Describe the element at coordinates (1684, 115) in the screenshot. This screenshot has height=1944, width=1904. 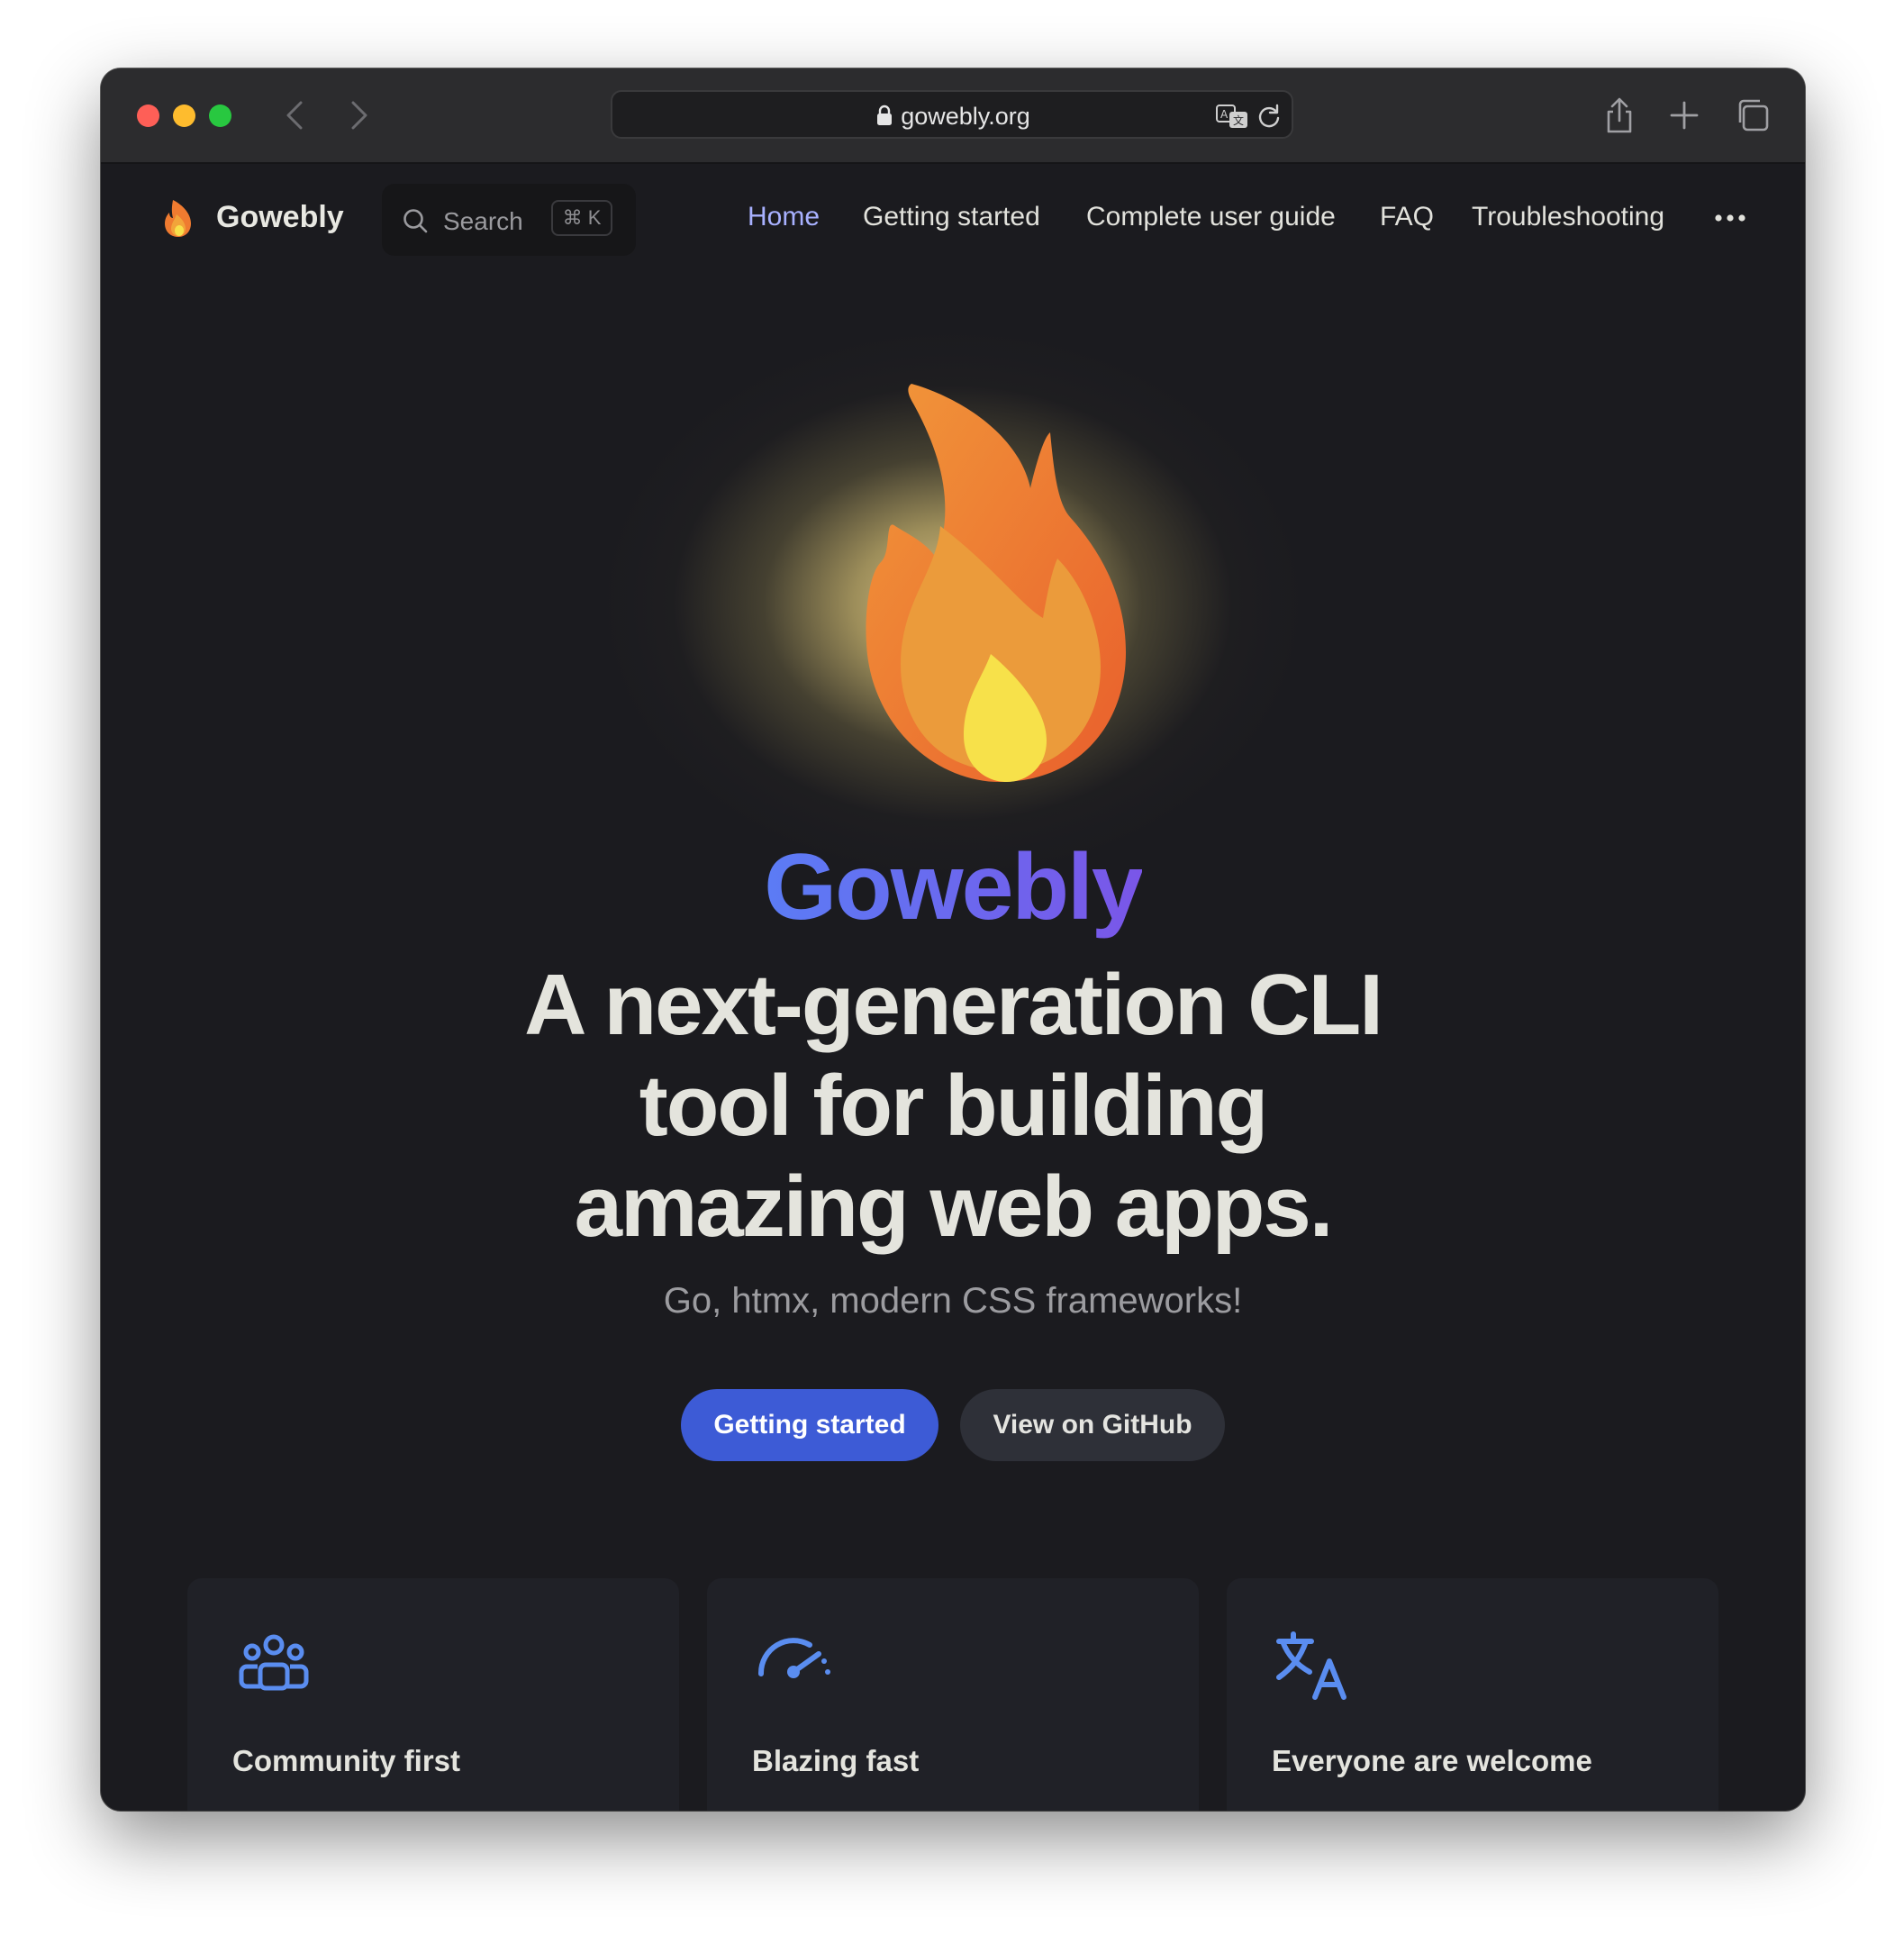
I see `new-tab-icon` at that location.